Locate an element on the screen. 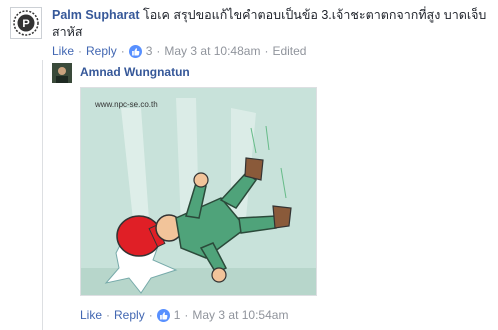  avatar: P is located at coordinates (26, 23).